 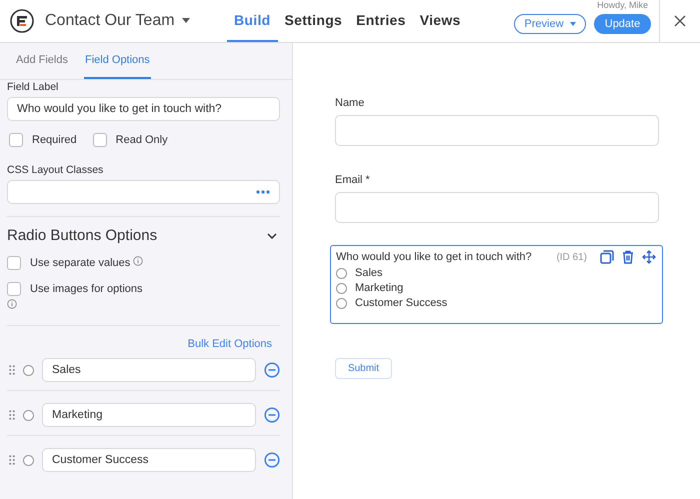 What do you see at coordinates (381, 21) in the screenshot?
I see `nav-tab: Entries` at bounding box center [381, 21].